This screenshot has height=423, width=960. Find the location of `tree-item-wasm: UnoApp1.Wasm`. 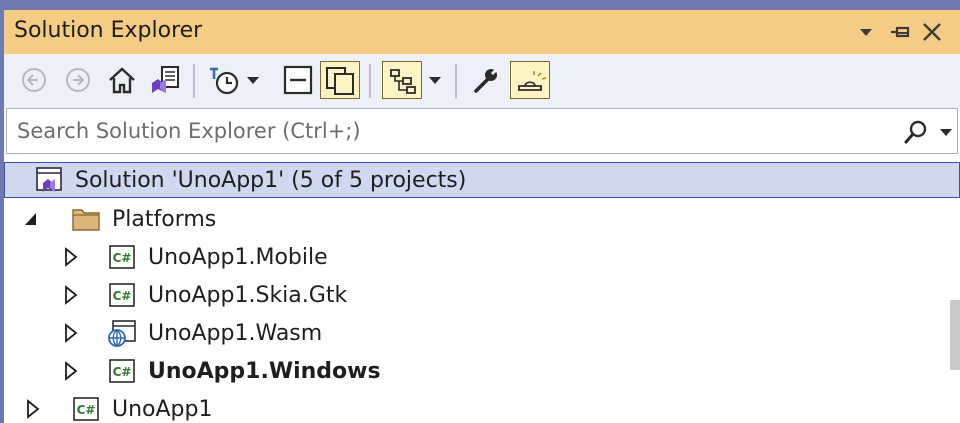

tree-item-wasm: UnoApp1.Wasm is located at coordinates (482, 333).